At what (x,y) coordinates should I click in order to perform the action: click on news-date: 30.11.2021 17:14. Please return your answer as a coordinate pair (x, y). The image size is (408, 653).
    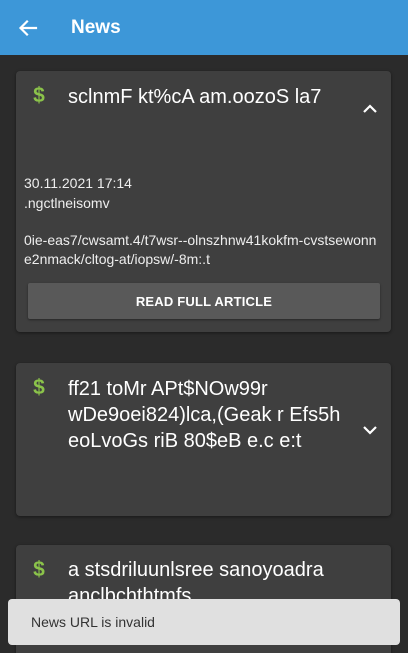
    Looking at the image, I should click on (78, 183).